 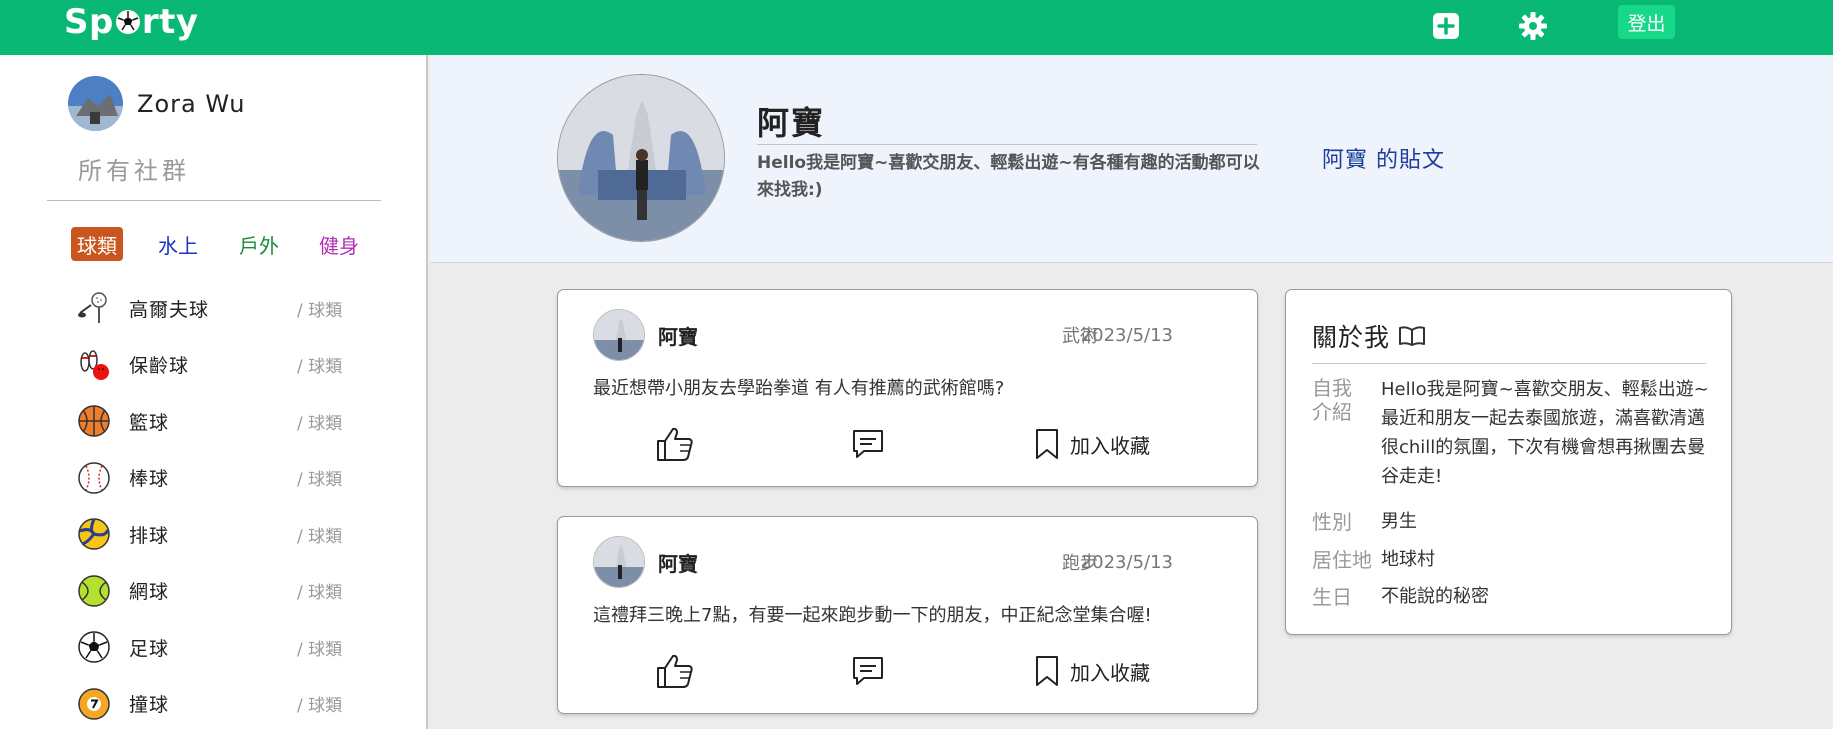 I want to click on baseball-icon, so click(x=94, y=478).